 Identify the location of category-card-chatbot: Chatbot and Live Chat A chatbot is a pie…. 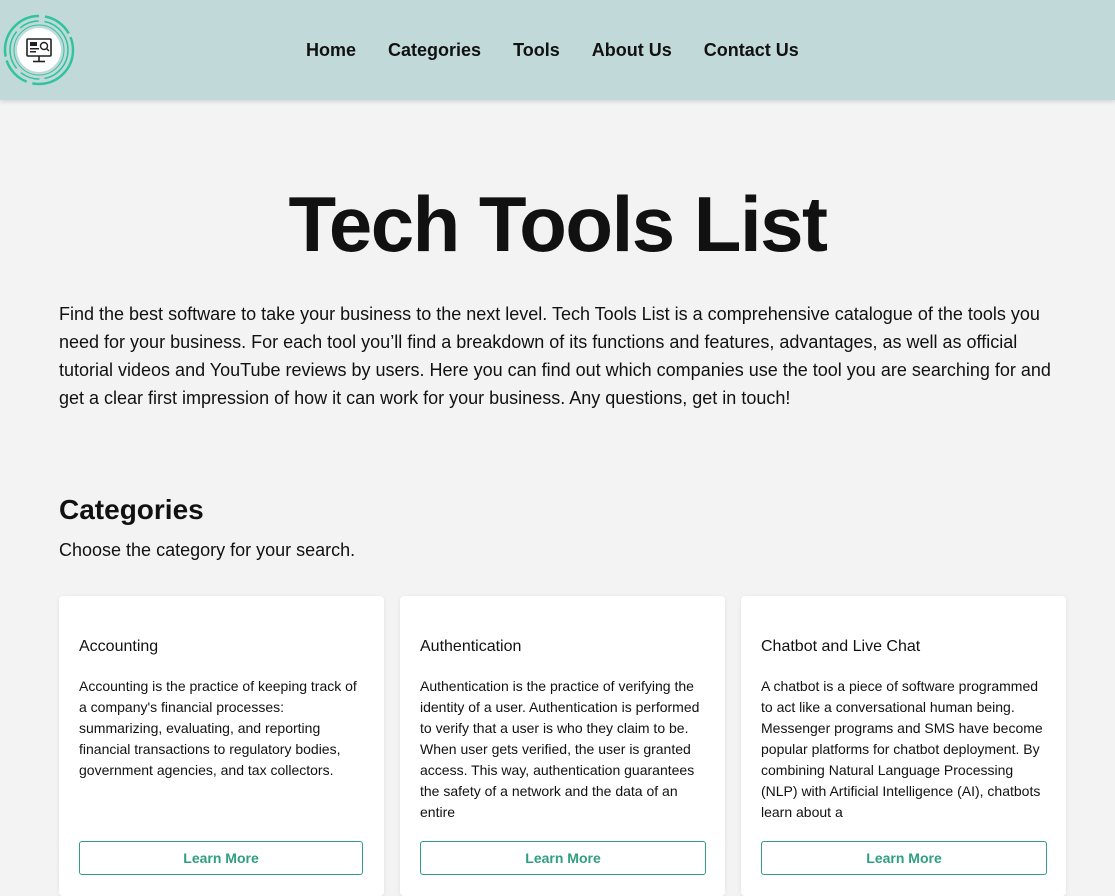
(903, 746).